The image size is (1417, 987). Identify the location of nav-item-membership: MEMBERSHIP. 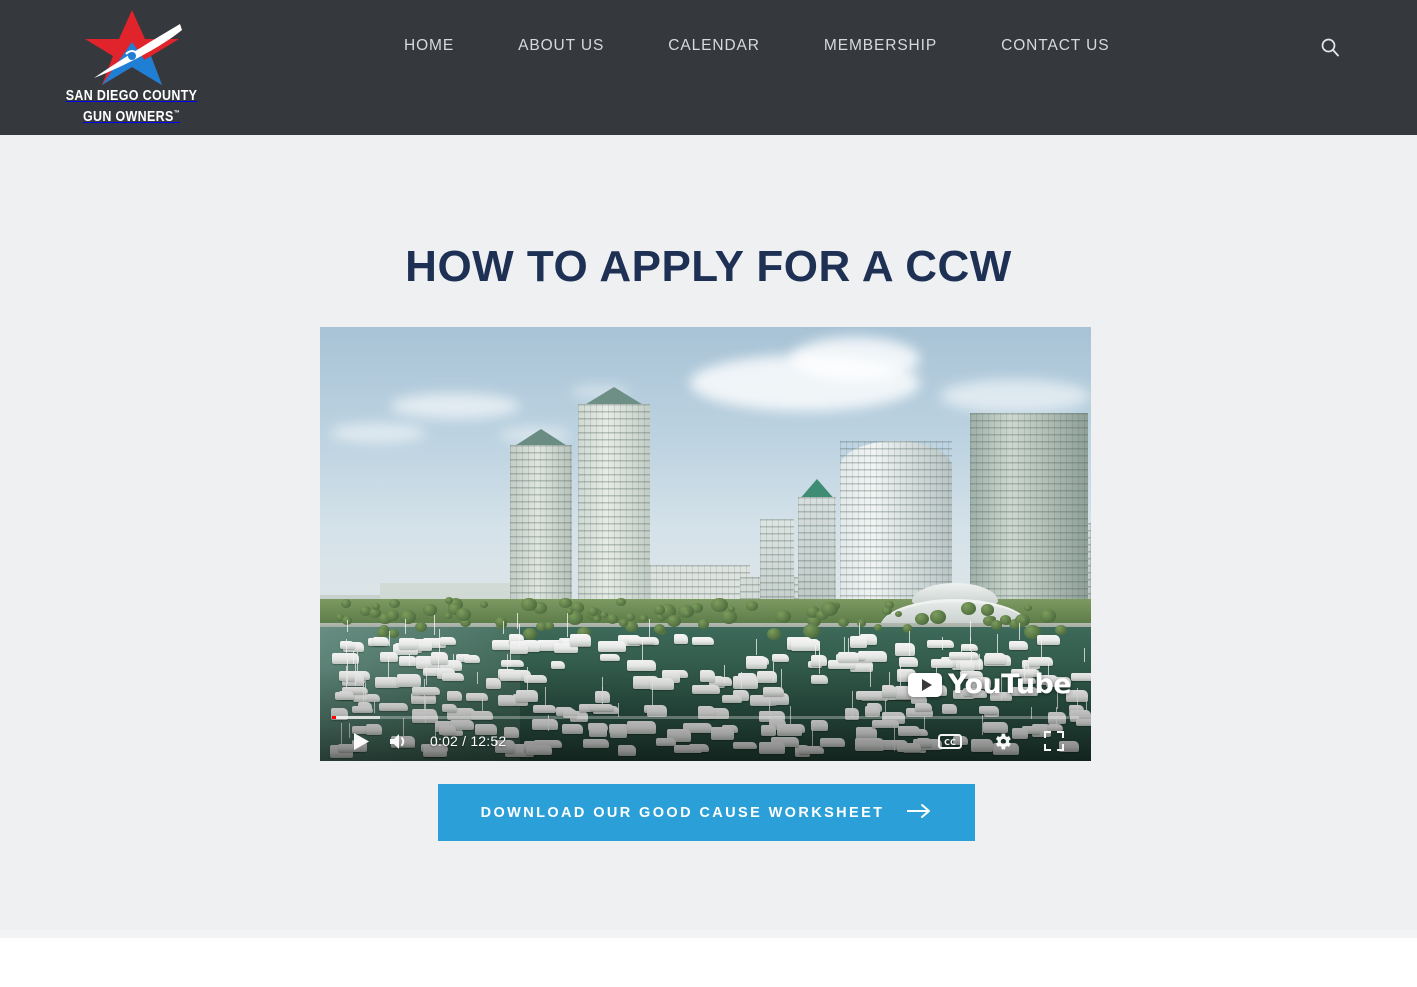
(880, 46).